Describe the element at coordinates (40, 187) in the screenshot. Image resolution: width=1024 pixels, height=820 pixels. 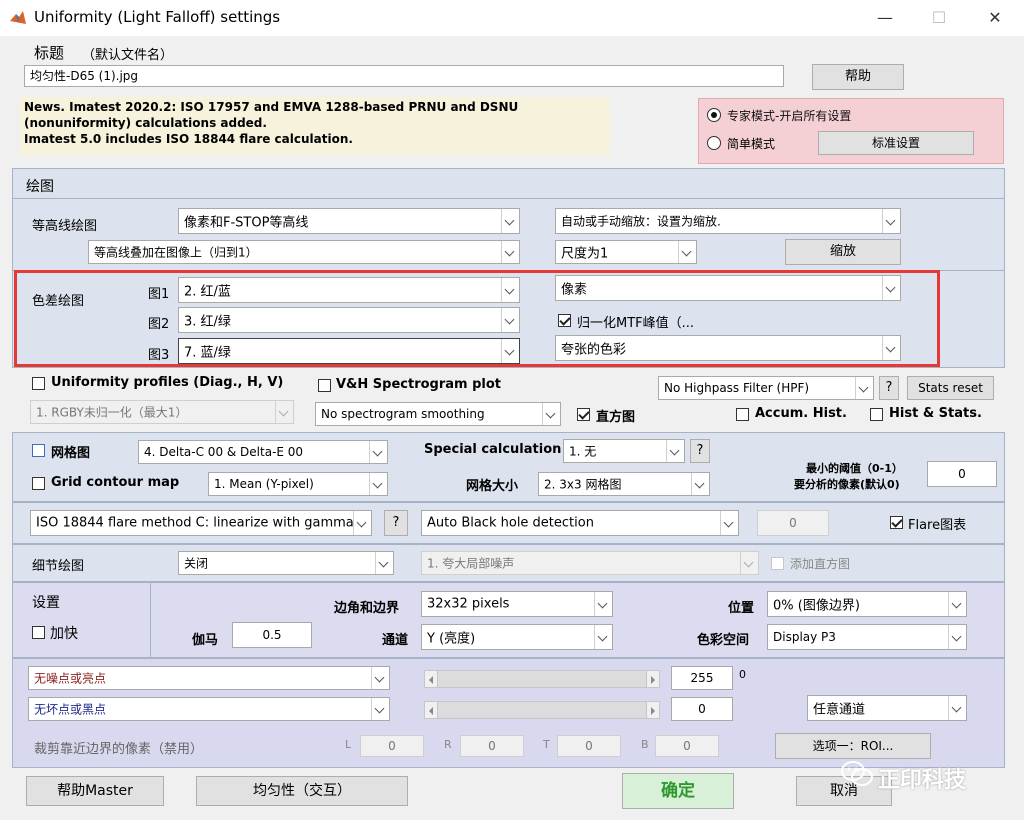
I see `plots-header: 绘图` at that location.